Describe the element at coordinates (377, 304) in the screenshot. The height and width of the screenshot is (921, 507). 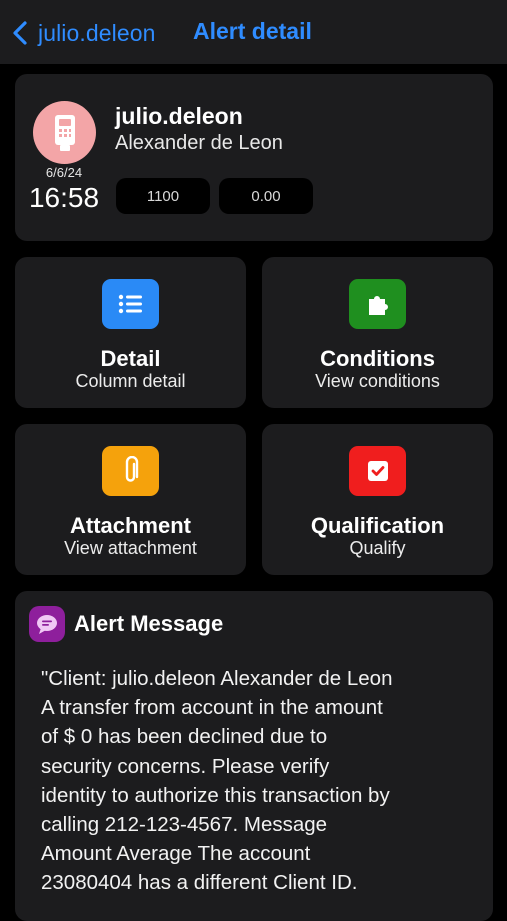
I see `puzzle-icon` at that location.